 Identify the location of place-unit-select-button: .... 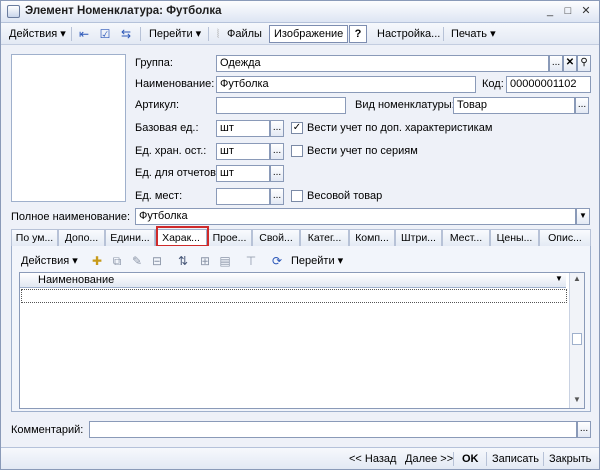
(277, 196).